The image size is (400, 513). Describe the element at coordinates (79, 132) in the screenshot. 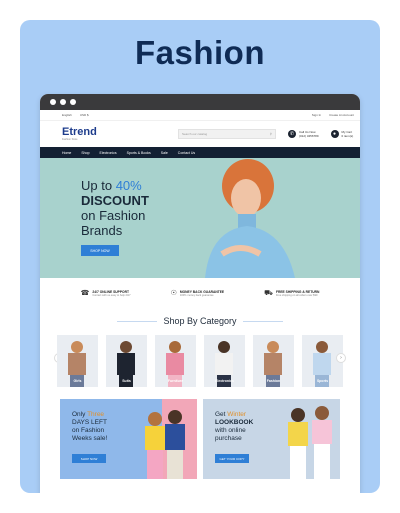

I see `logo-name: Etrend` at that location.